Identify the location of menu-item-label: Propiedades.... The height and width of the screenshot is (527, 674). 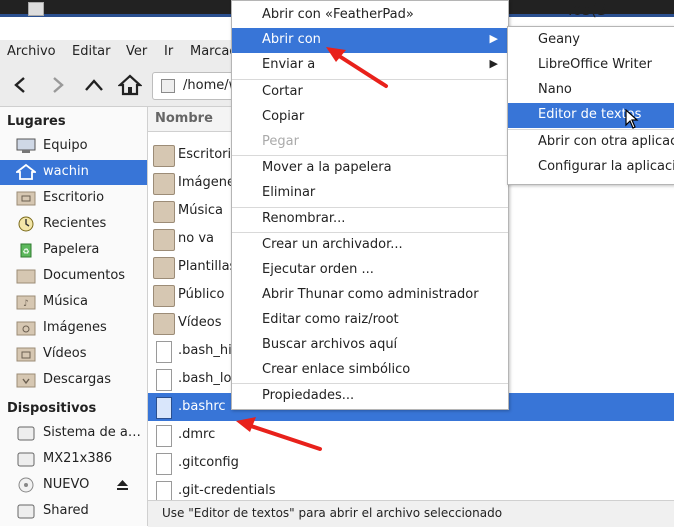
(308, 395).